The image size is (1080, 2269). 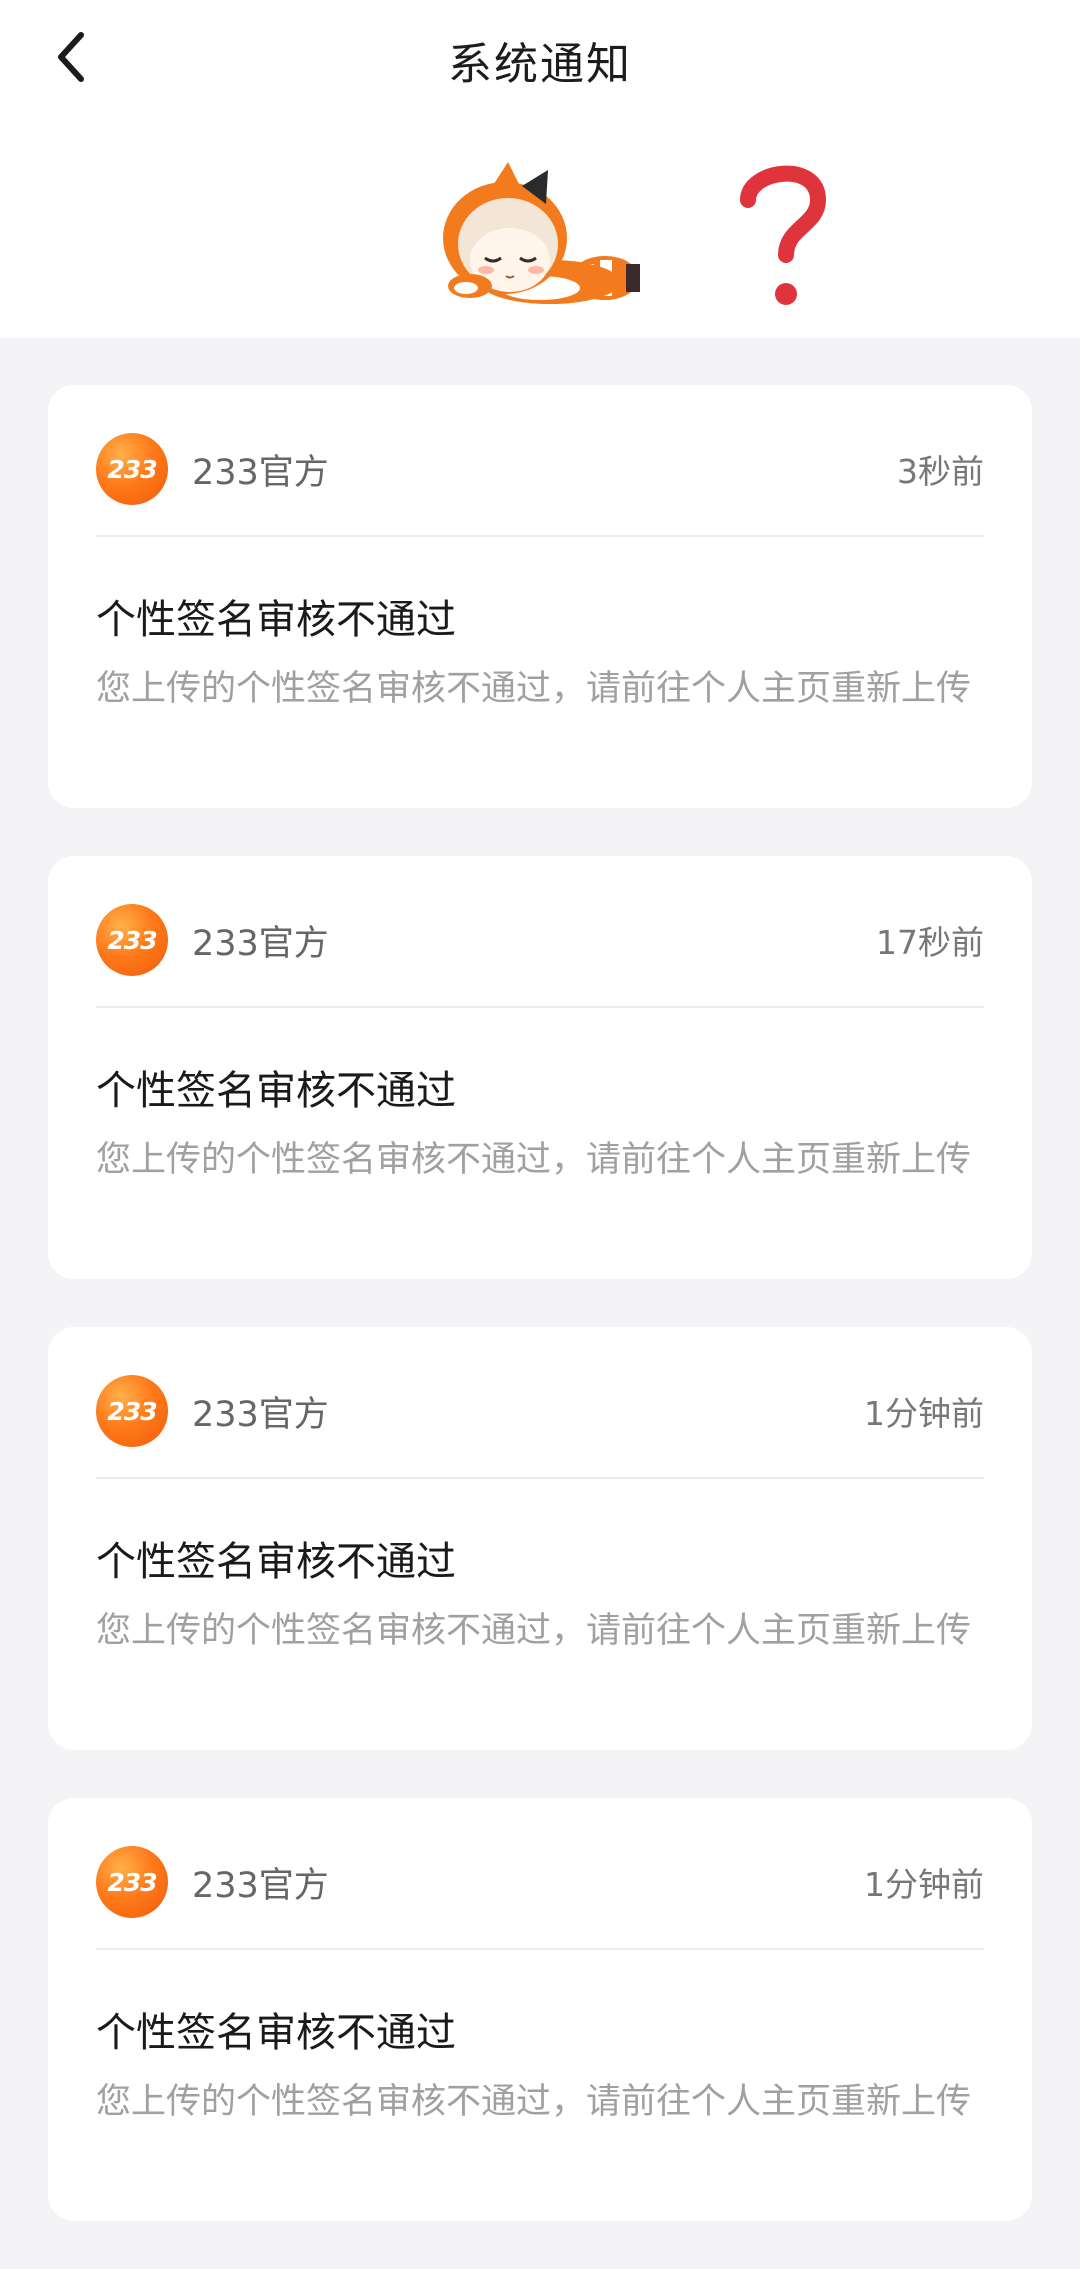 I want to click on card-header: 233 233官方 17秒前, so click(x=540, y=940).